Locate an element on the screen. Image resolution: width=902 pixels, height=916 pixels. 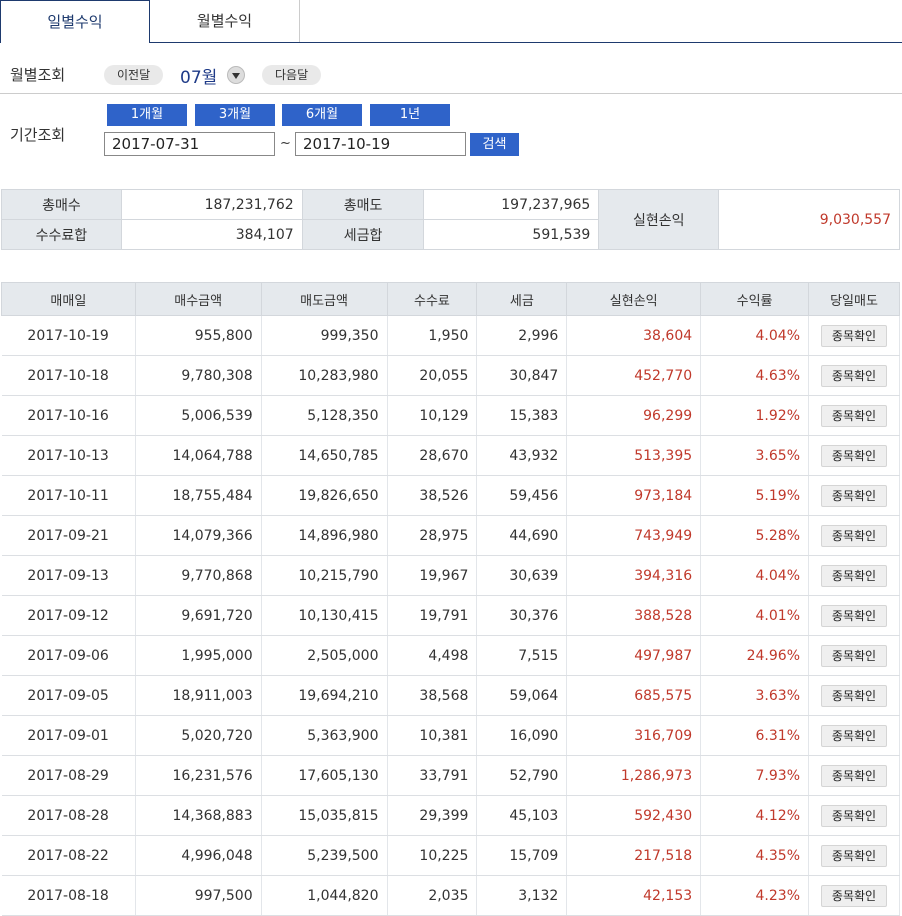
cell-profit-rate: 5.19% is located at coordinates (754, 495).